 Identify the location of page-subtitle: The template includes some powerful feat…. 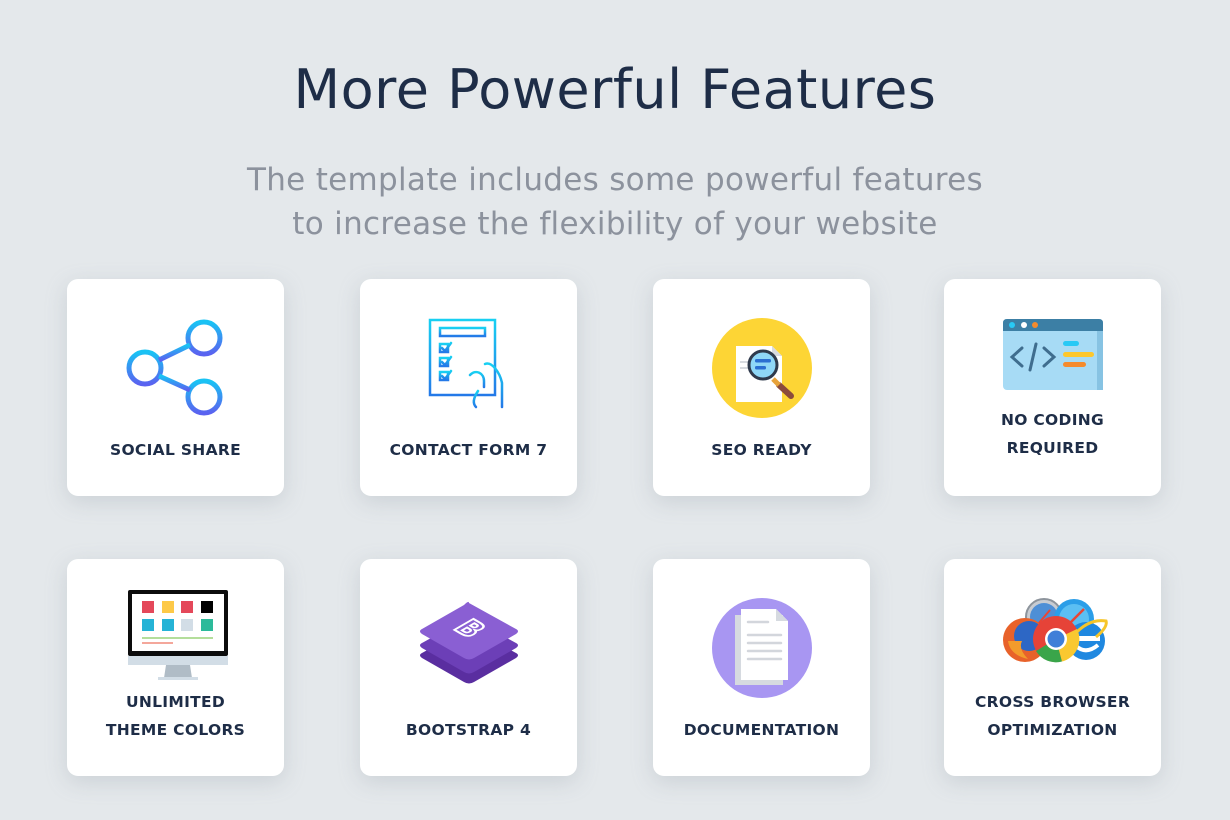
(615, 202).